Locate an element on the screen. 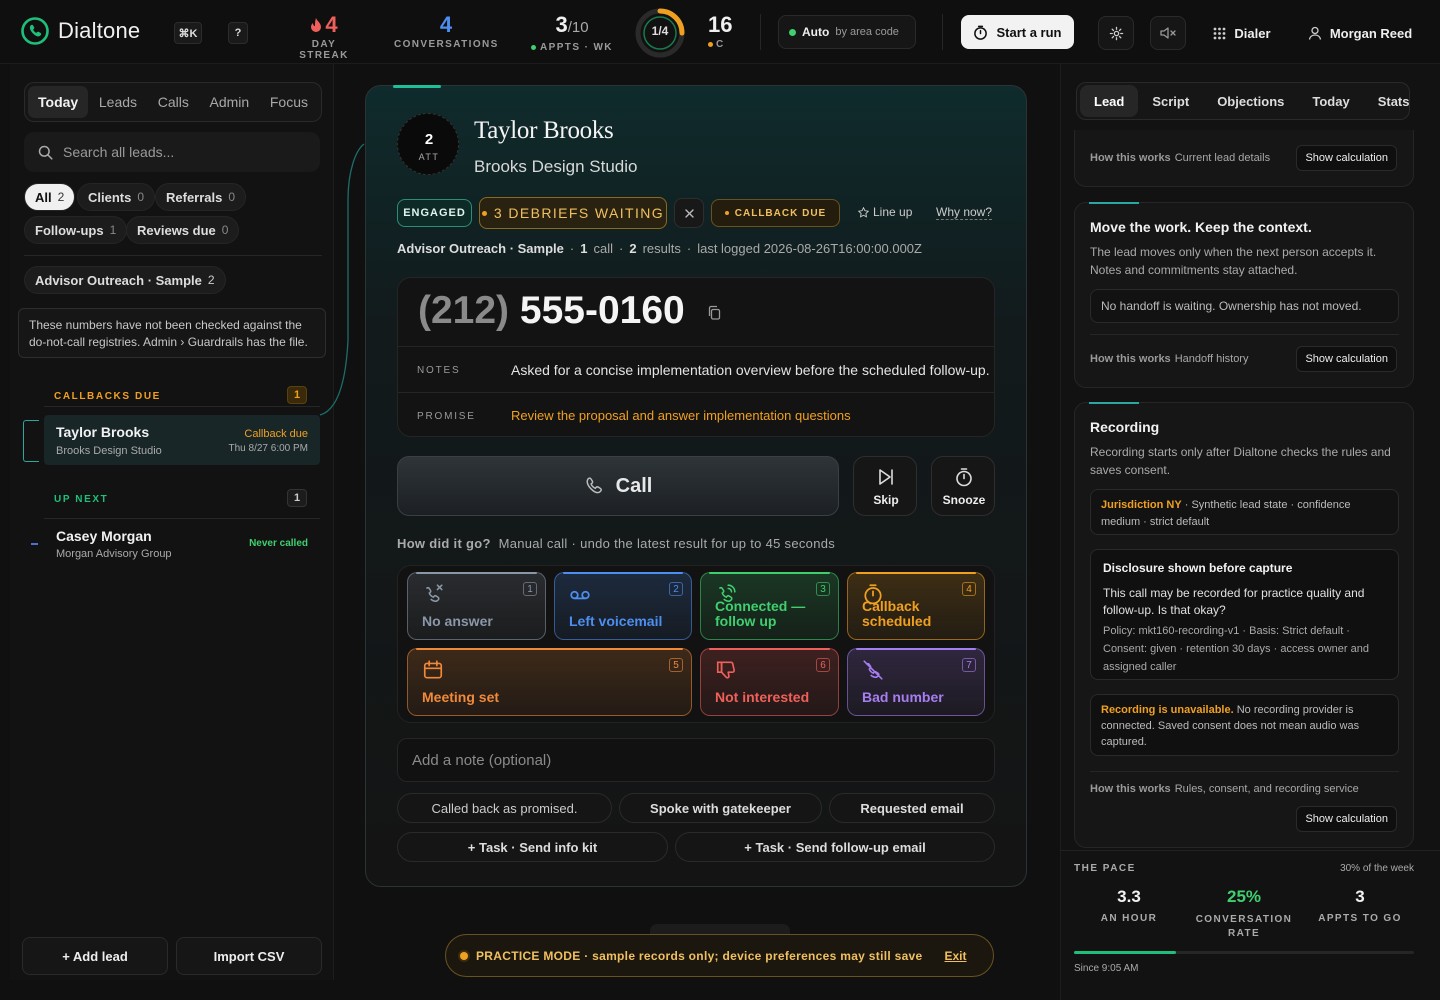 The height and width of the screenshot is (1000, 1440). row-marker is located at coordinates (34, 544).